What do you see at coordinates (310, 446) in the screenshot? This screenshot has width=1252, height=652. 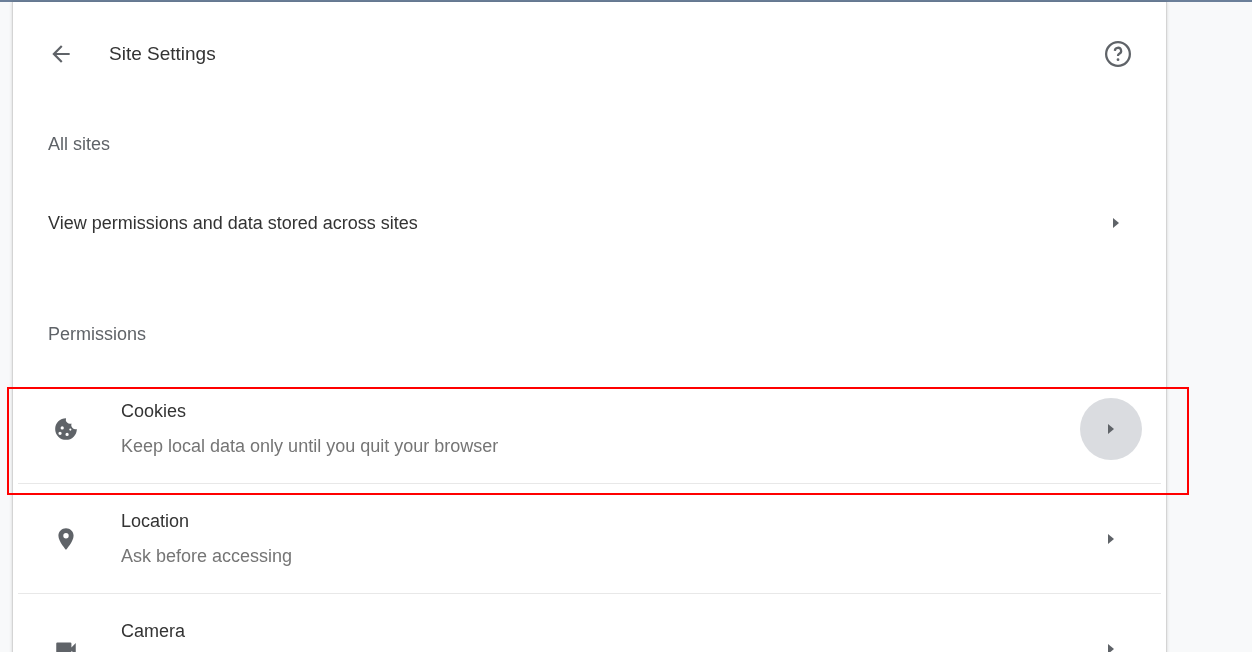 I see `row-description: Keep local data only until you quit your browser` at bounding box center [310, 446].